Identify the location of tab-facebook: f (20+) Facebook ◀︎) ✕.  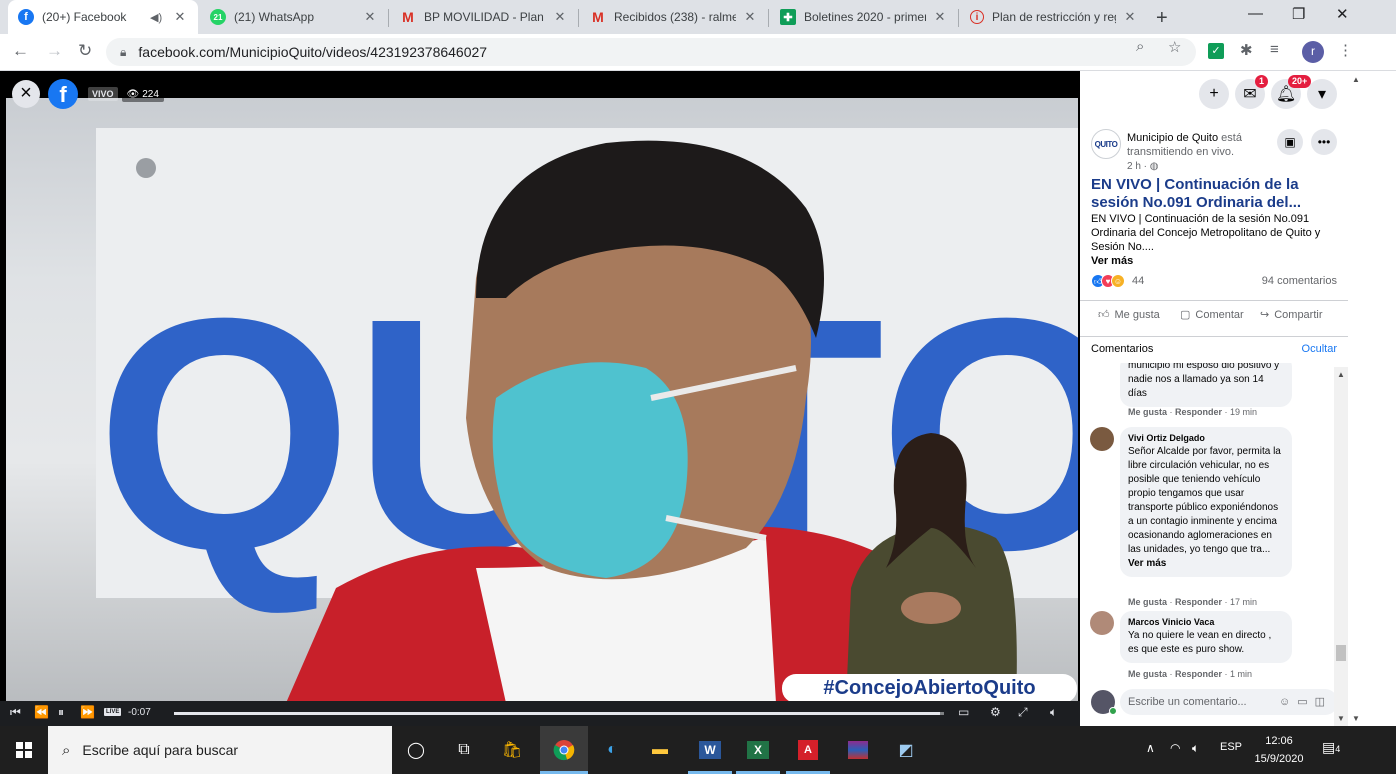
(103, 17).